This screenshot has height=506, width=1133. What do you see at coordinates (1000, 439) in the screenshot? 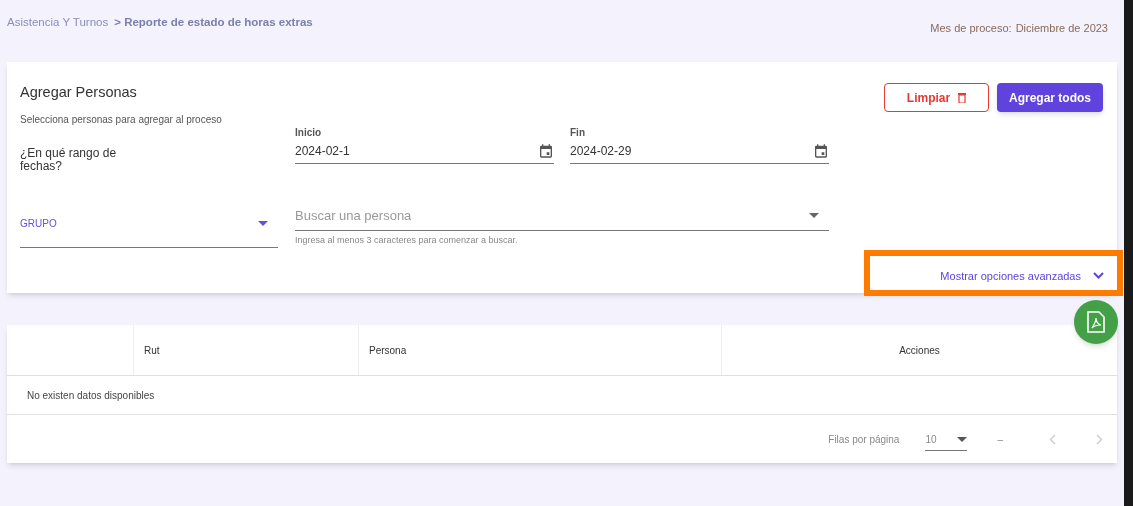
I see `page-range: –` at bounding box center [1000, 439].